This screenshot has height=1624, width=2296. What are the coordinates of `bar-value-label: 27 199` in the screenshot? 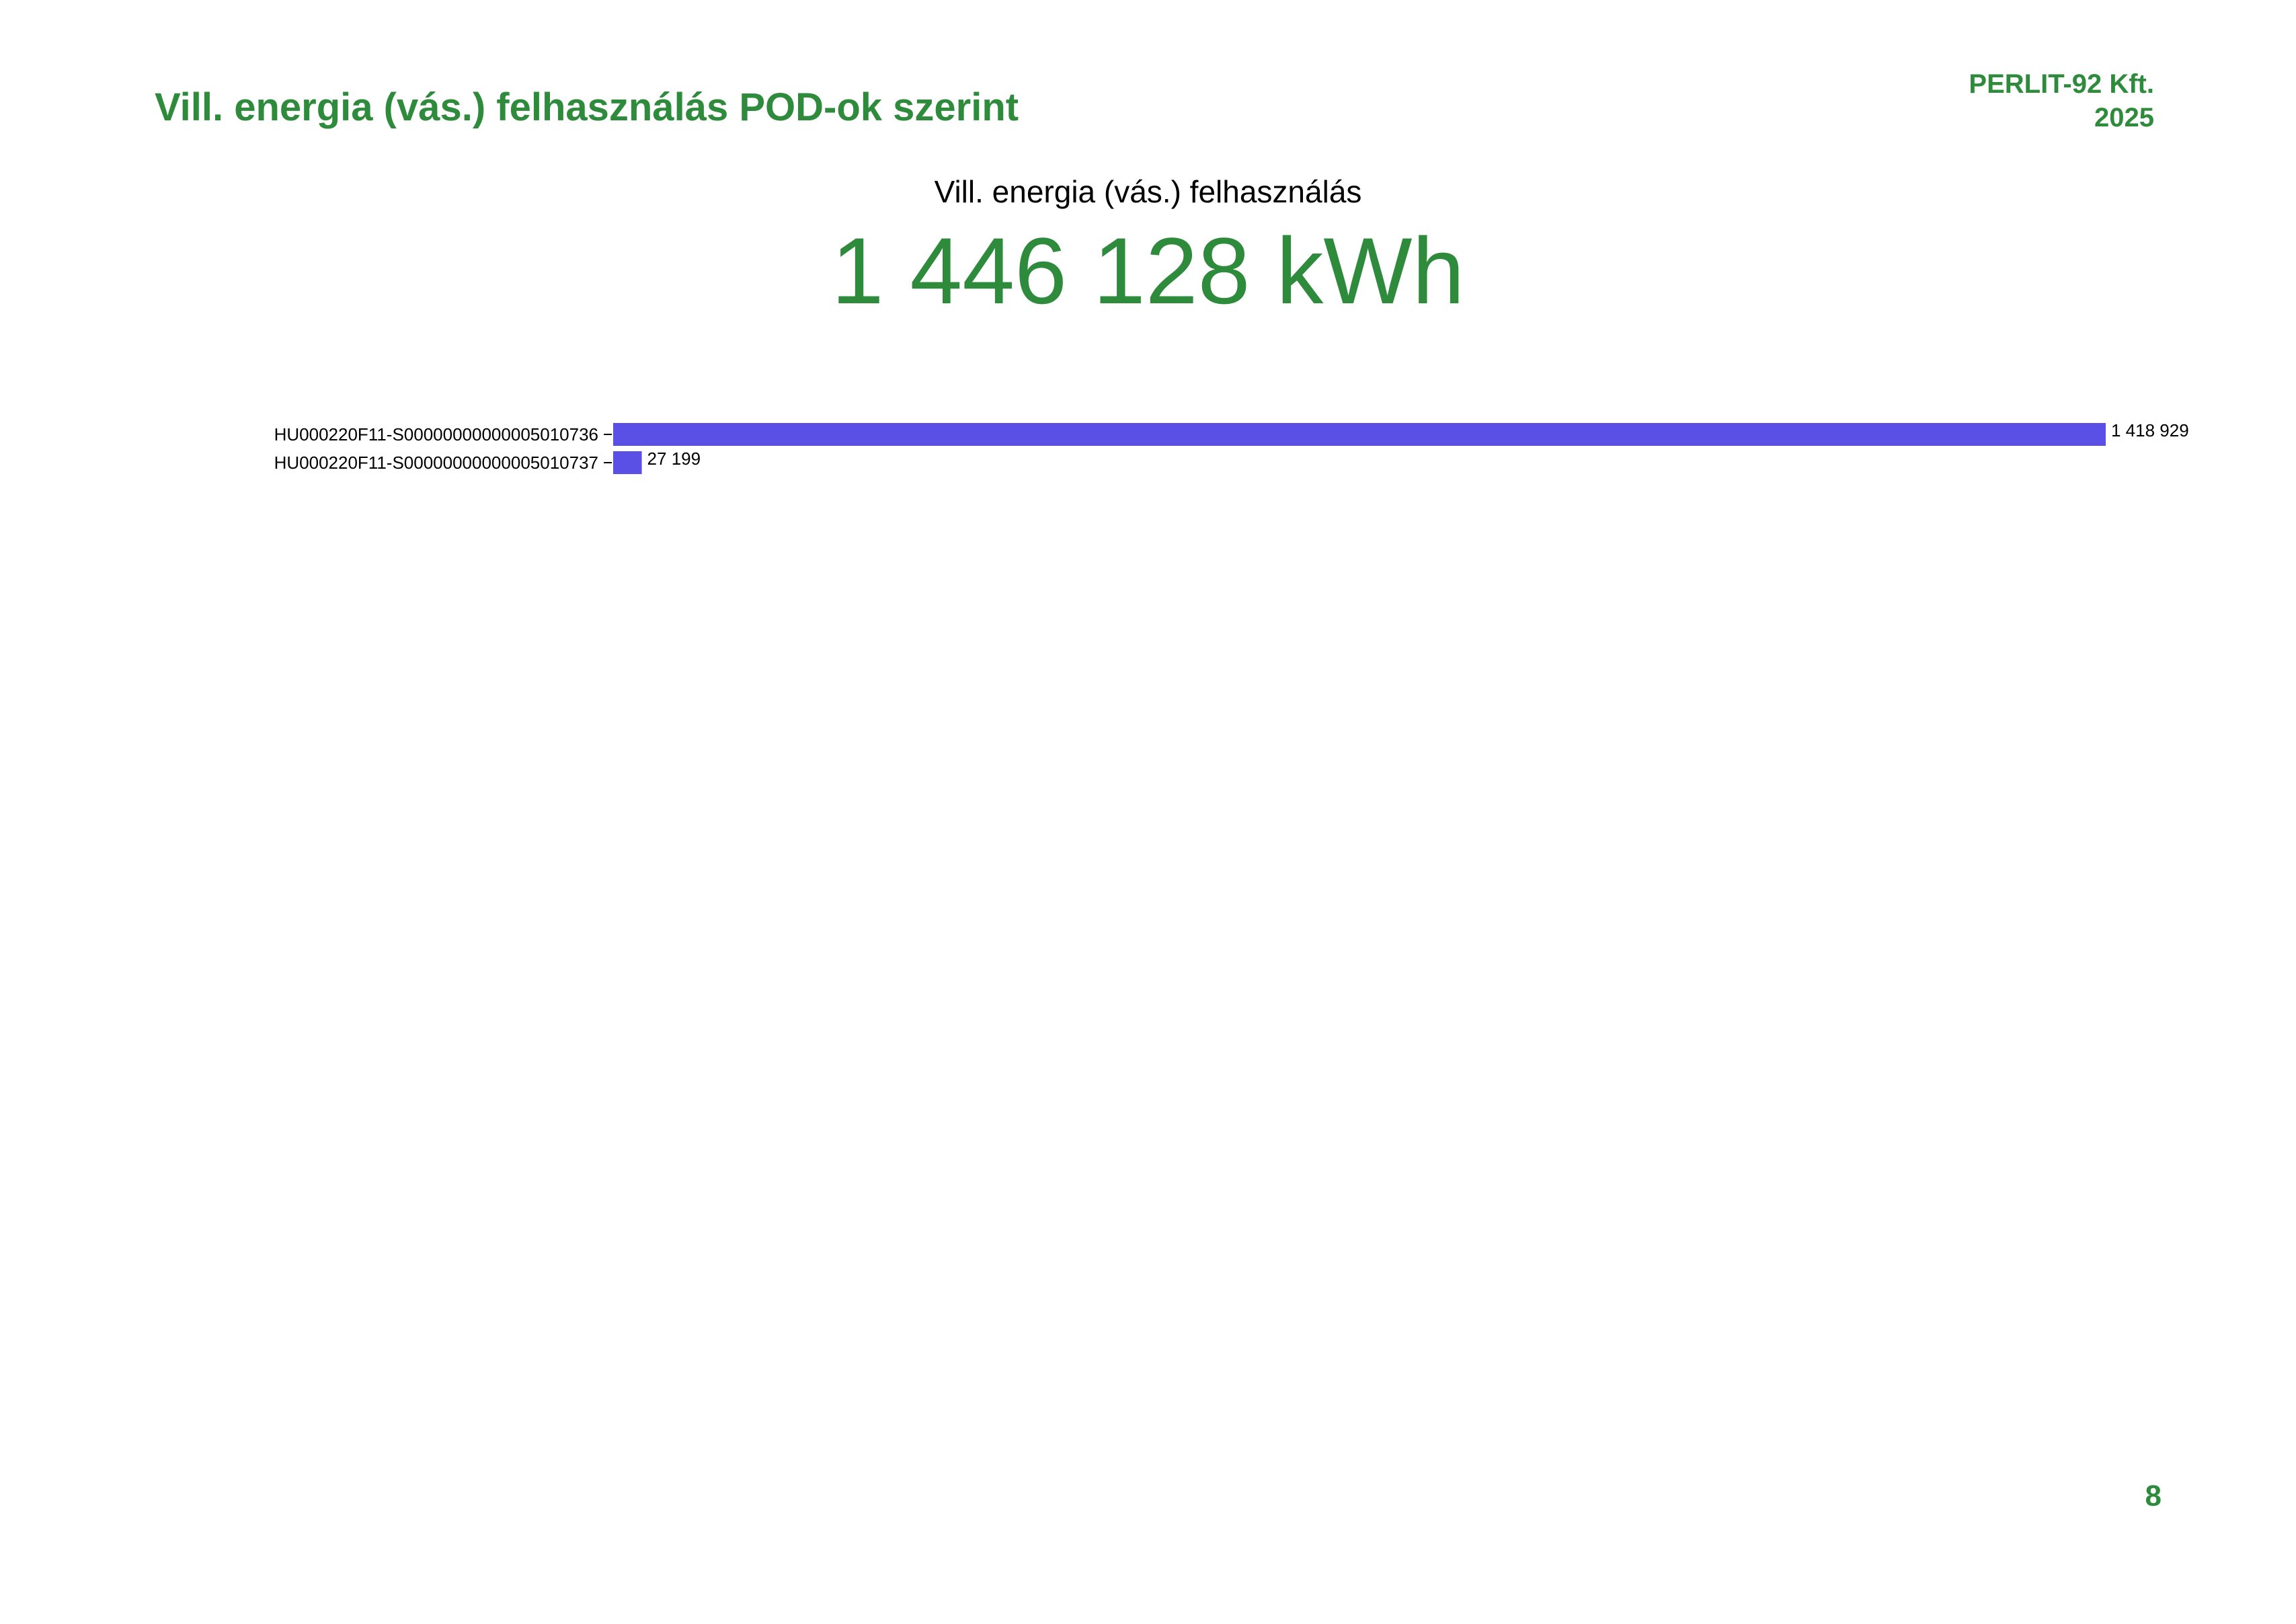 It's located at (674, 459).